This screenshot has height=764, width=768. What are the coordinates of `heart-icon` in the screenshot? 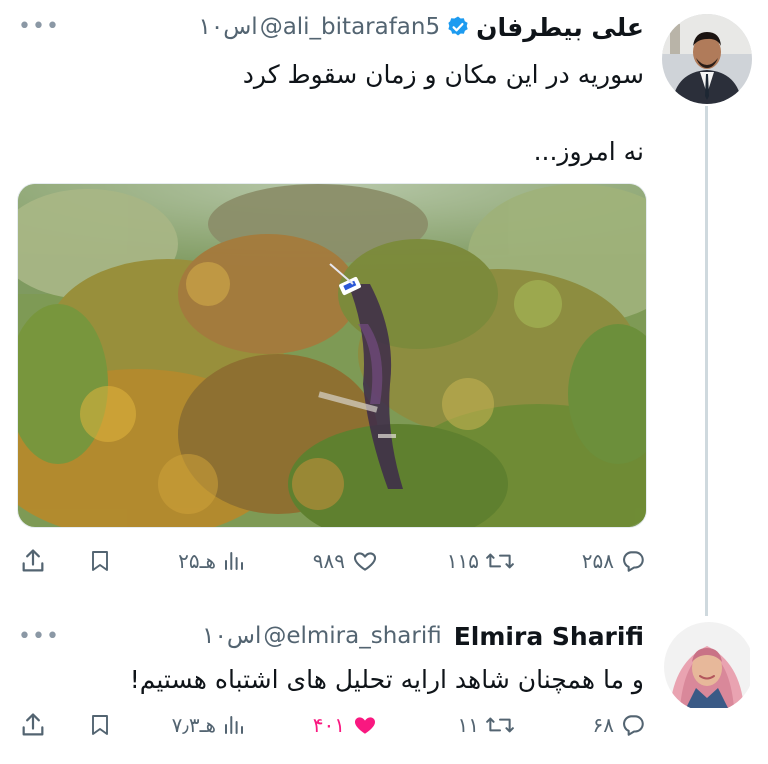 It's located at (365, 561).